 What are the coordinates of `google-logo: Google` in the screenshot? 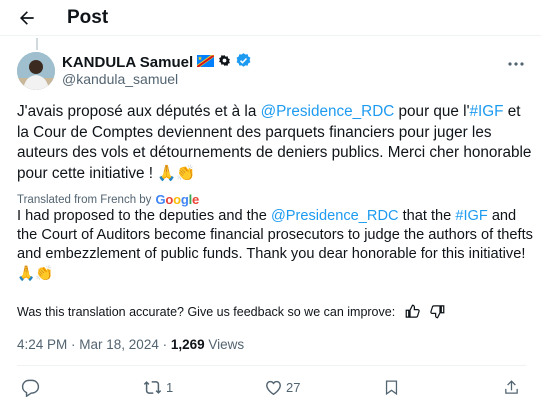 It's located at (177, 199).